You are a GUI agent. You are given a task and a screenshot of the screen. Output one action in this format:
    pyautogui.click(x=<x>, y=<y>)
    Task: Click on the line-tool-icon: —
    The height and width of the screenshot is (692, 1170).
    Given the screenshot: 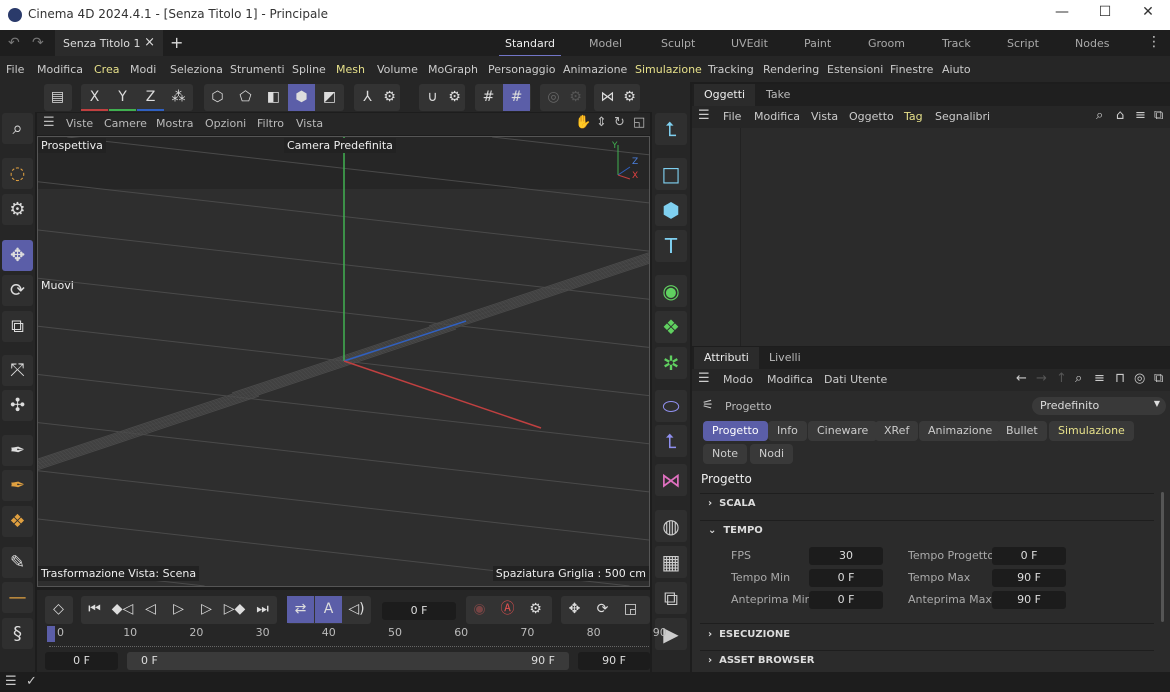 What is the action you would take?
    pyautogui.click(x=17, y=597)
    